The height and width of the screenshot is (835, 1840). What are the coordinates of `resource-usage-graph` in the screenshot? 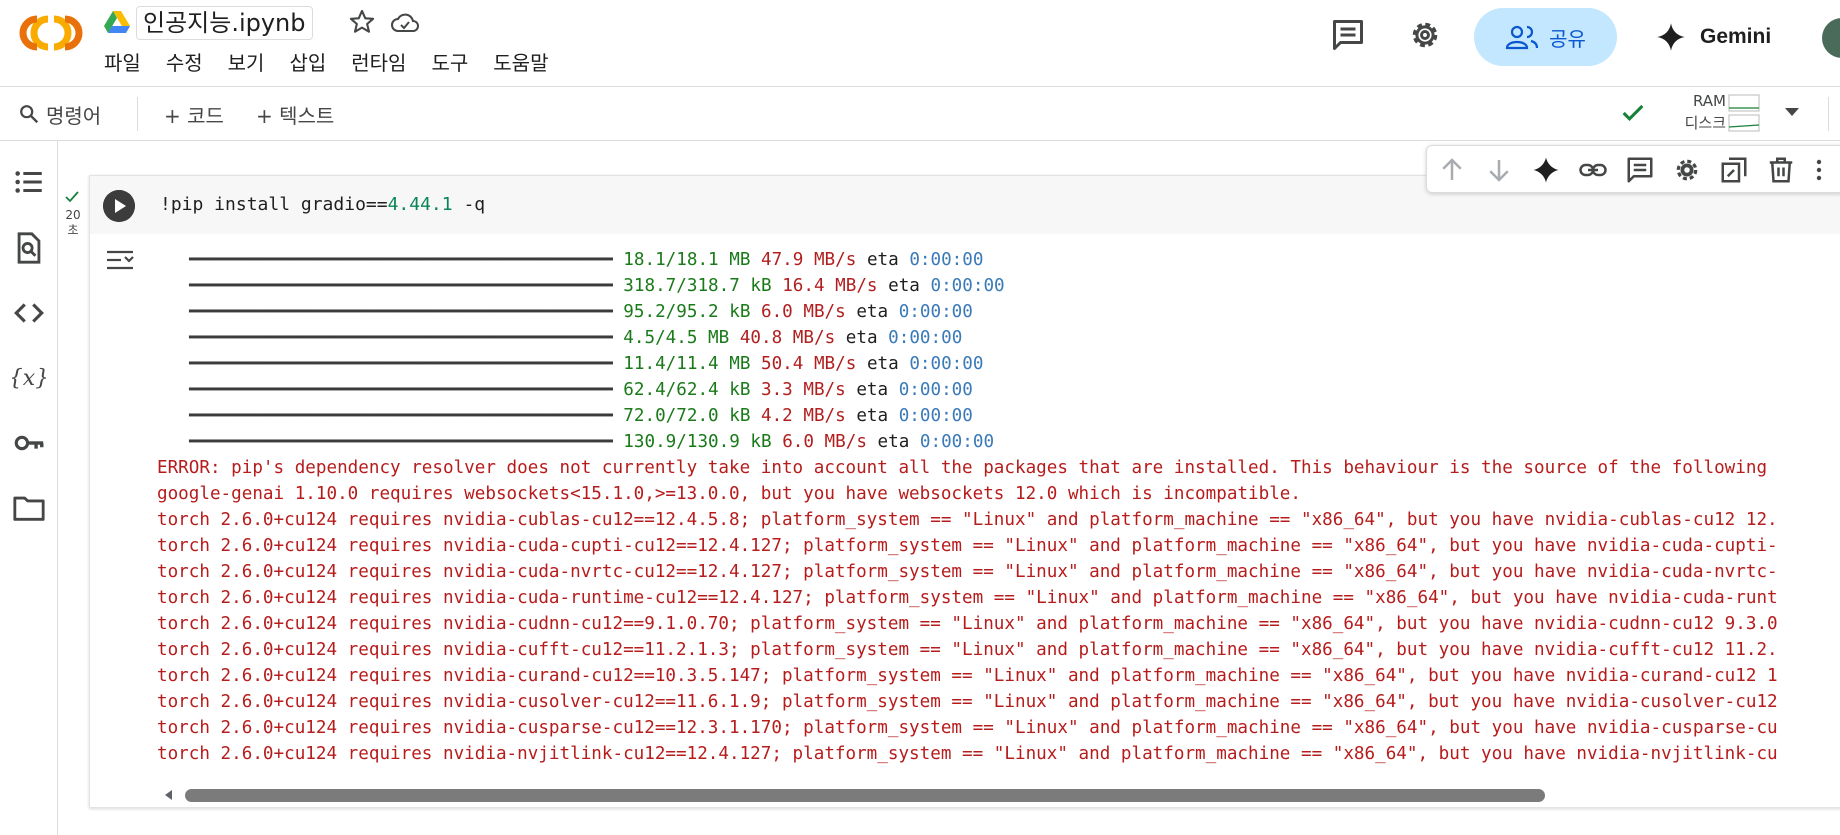 It's located at (1744, 113).